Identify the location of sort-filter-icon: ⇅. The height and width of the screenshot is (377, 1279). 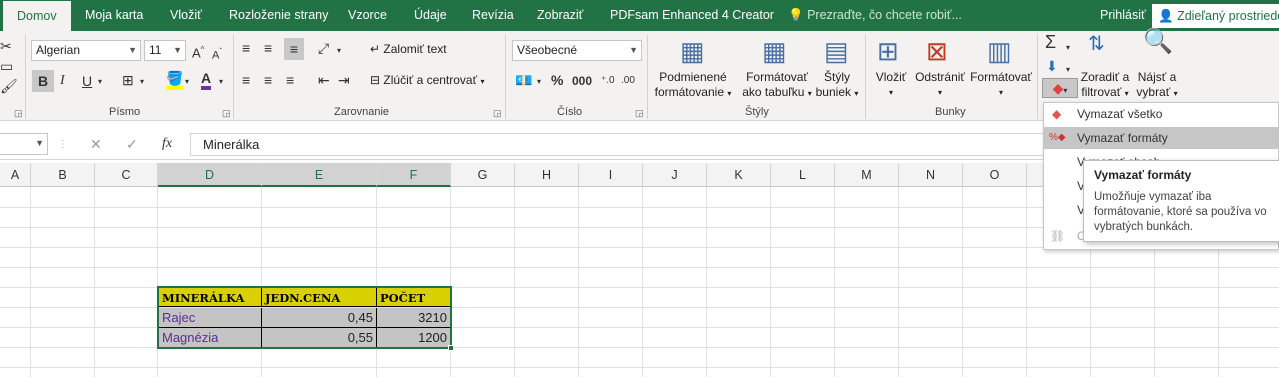
(1096, 44).